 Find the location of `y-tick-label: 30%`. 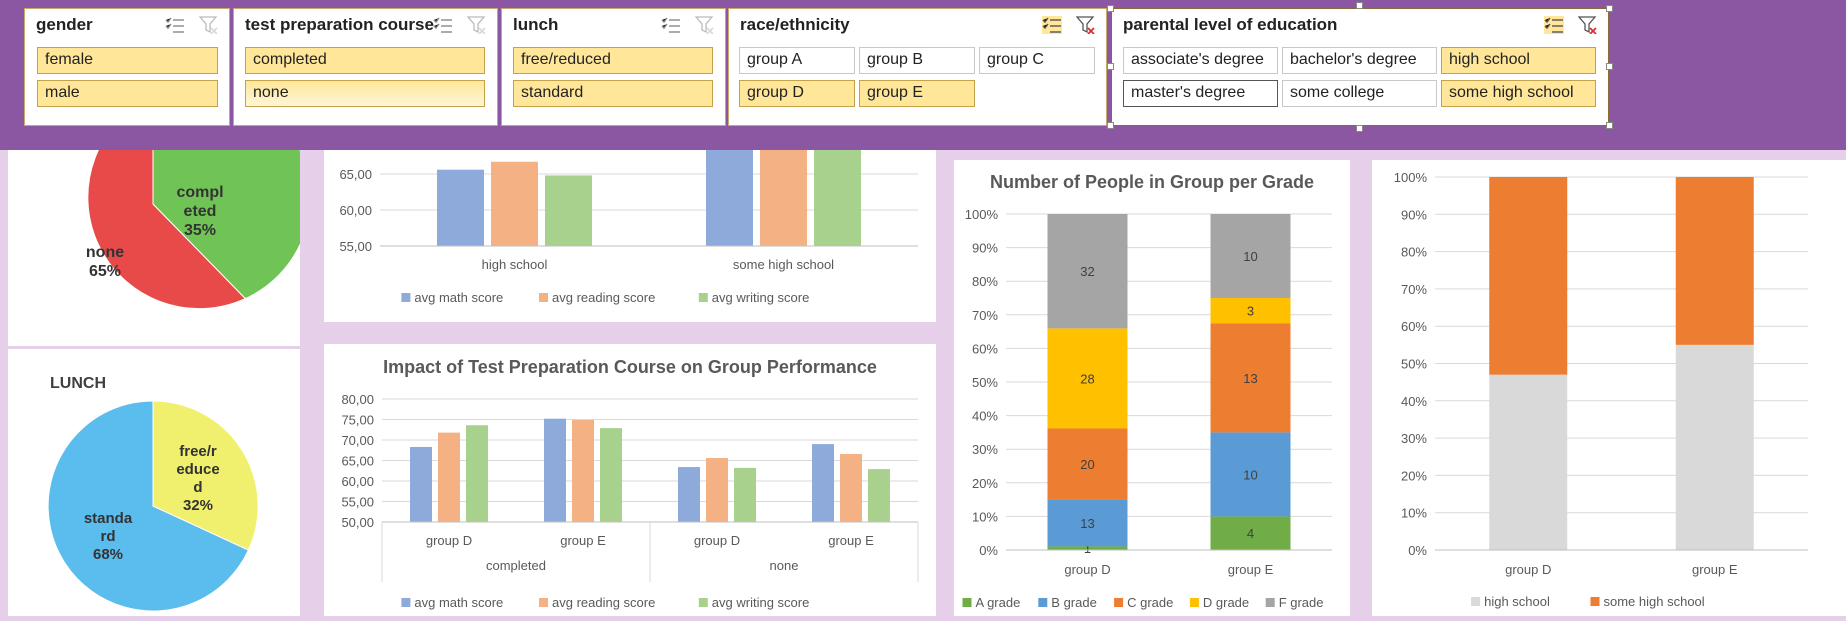

y-tick-label: 30% is located at coordinates (1414, 438).